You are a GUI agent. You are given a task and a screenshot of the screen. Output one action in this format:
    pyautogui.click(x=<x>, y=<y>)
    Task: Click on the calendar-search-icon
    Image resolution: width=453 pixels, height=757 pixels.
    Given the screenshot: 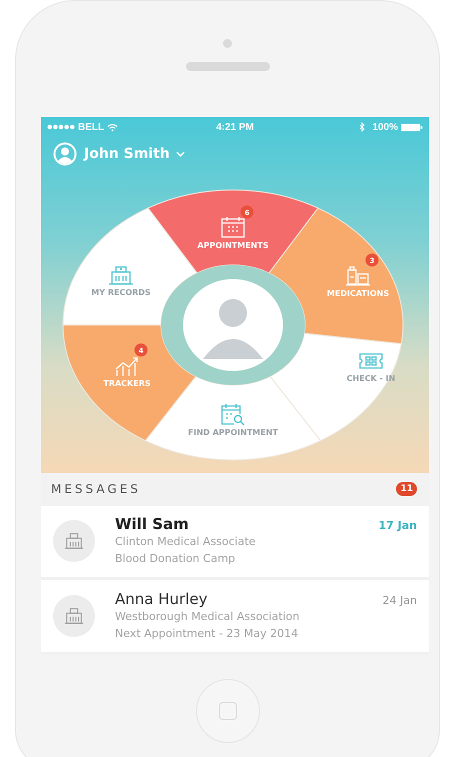 What is the action you would take?
    pyautogui.click(x=232, y=415)
    